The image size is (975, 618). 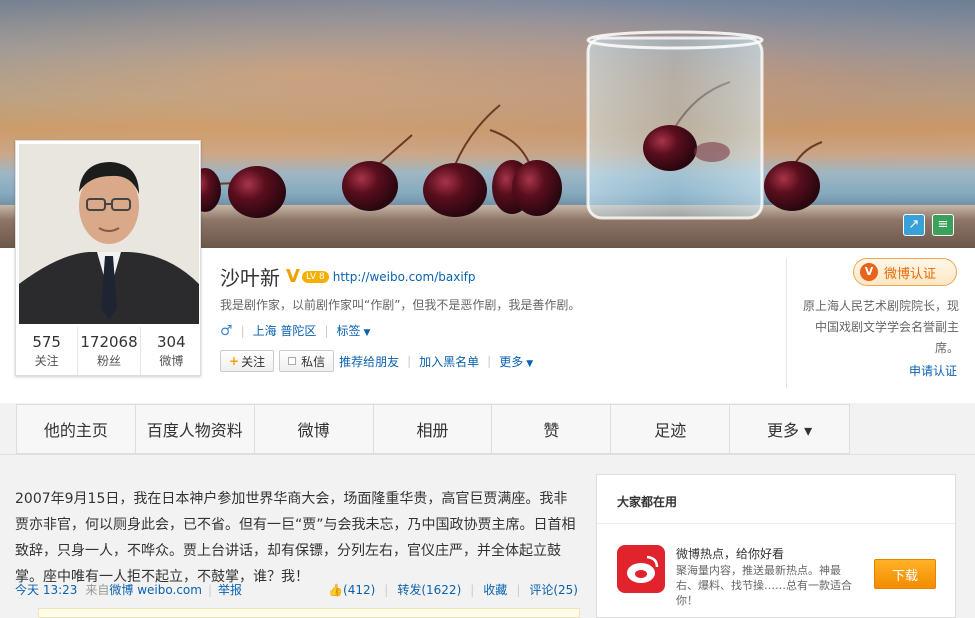 What do you see at coordinates (764, 585) in the screenshot?
I see `app-description: 聚海量内容，推送最新热点。神最右、爆料、找节操……总有一款适合你！` at bounding box center [764, 585].